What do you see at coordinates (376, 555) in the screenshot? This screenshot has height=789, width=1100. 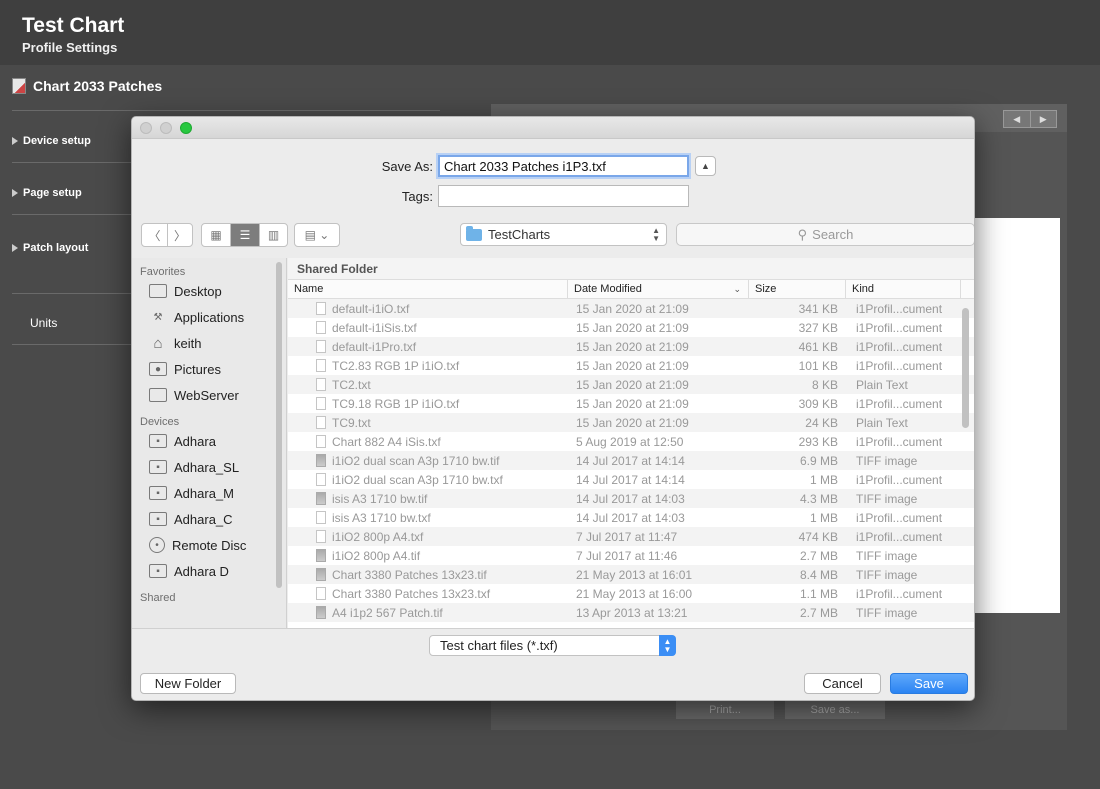 I see `file-name: i1iO2 800p A4.tif` at bounding box center [376, 555].